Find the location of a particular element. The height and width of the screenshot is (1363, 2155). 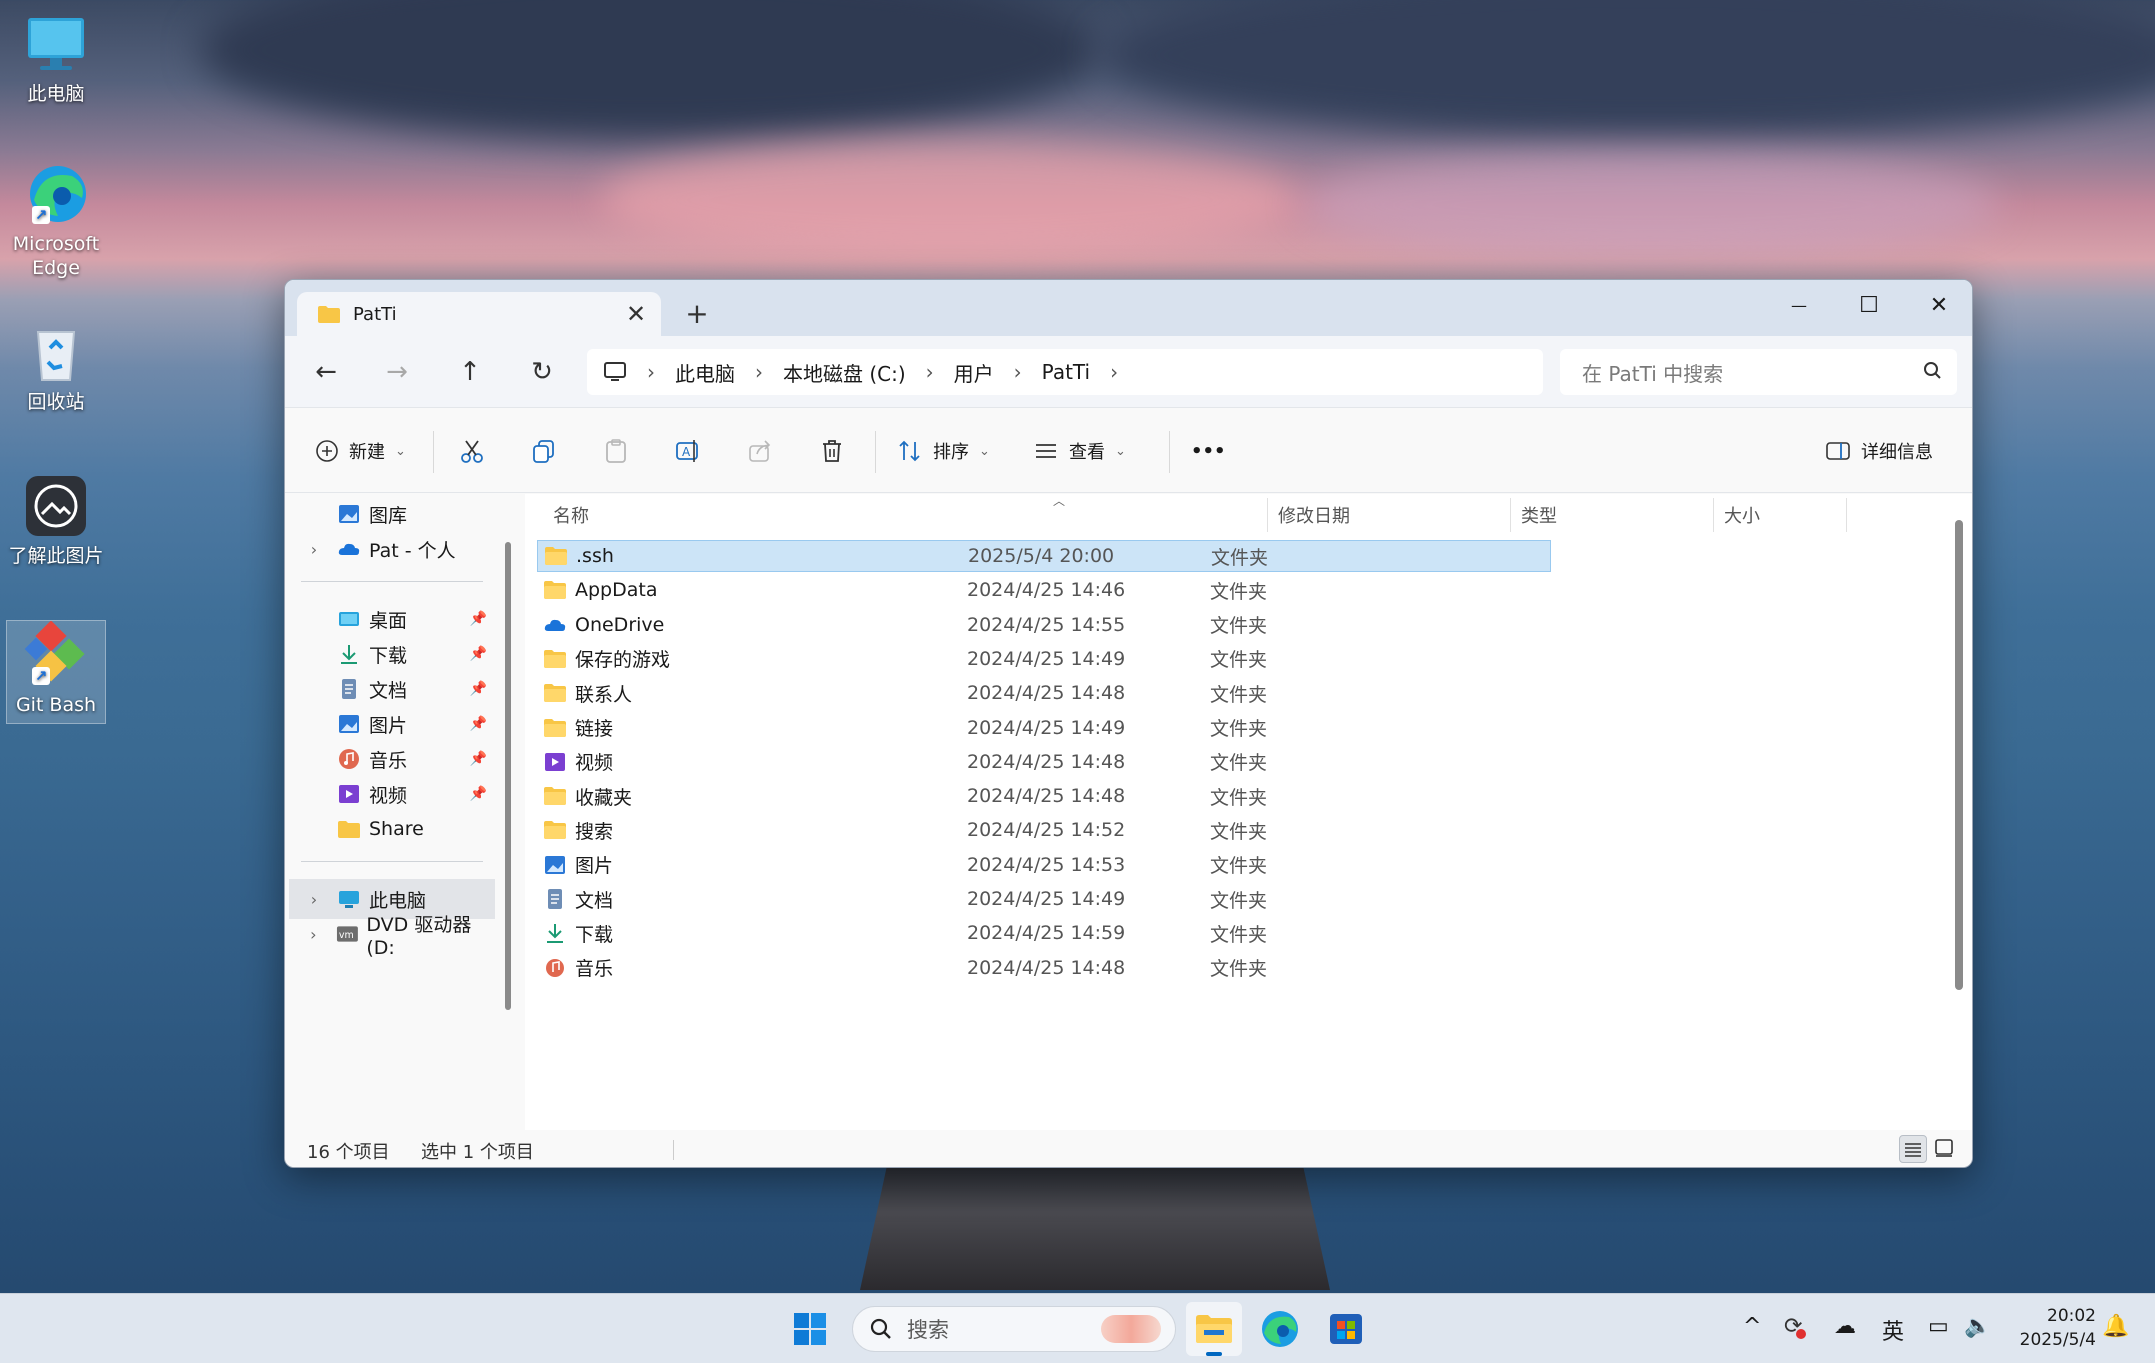

network-icon: ▭ is located at coordinates (1938, 1326).